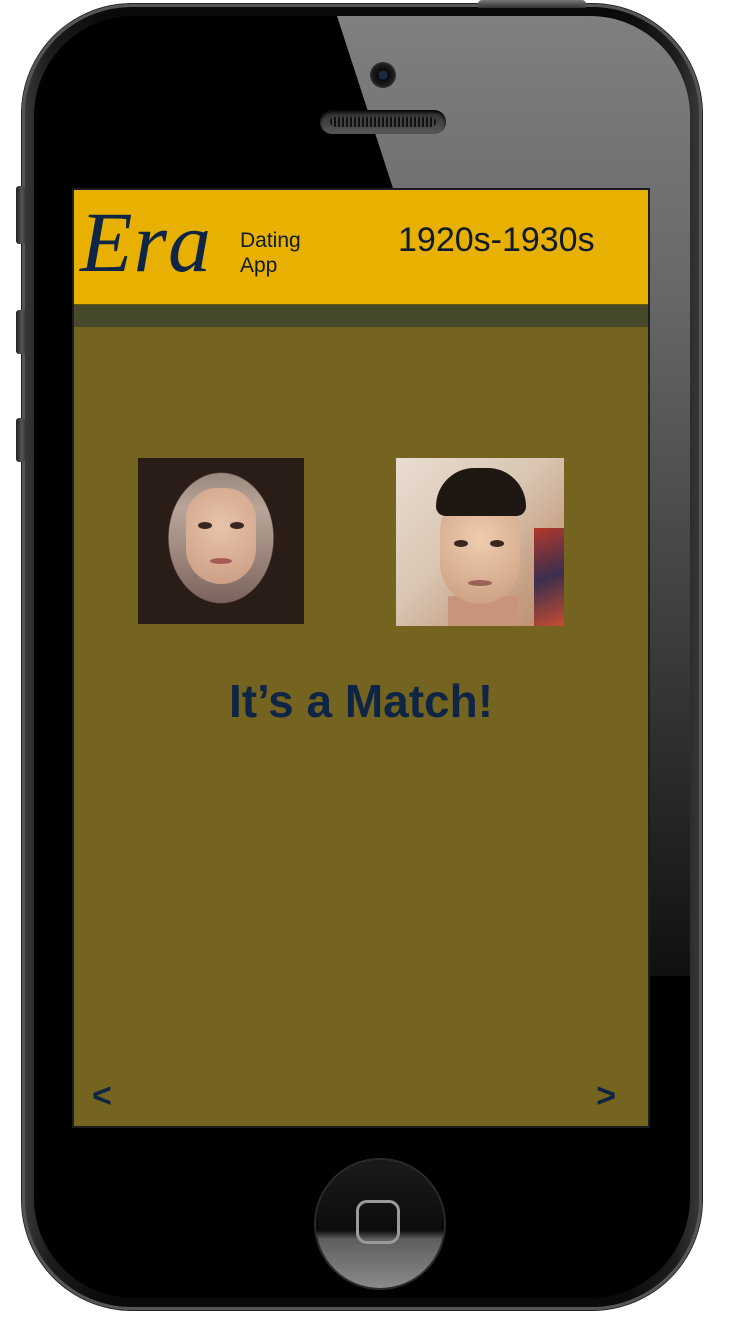 Image resolution: width=750 pixels, height=1334 pixels. What do you see at coordinates (480, 542) in the screenshot?
I see `profile-photo-man` at bounding box center [480, 542].